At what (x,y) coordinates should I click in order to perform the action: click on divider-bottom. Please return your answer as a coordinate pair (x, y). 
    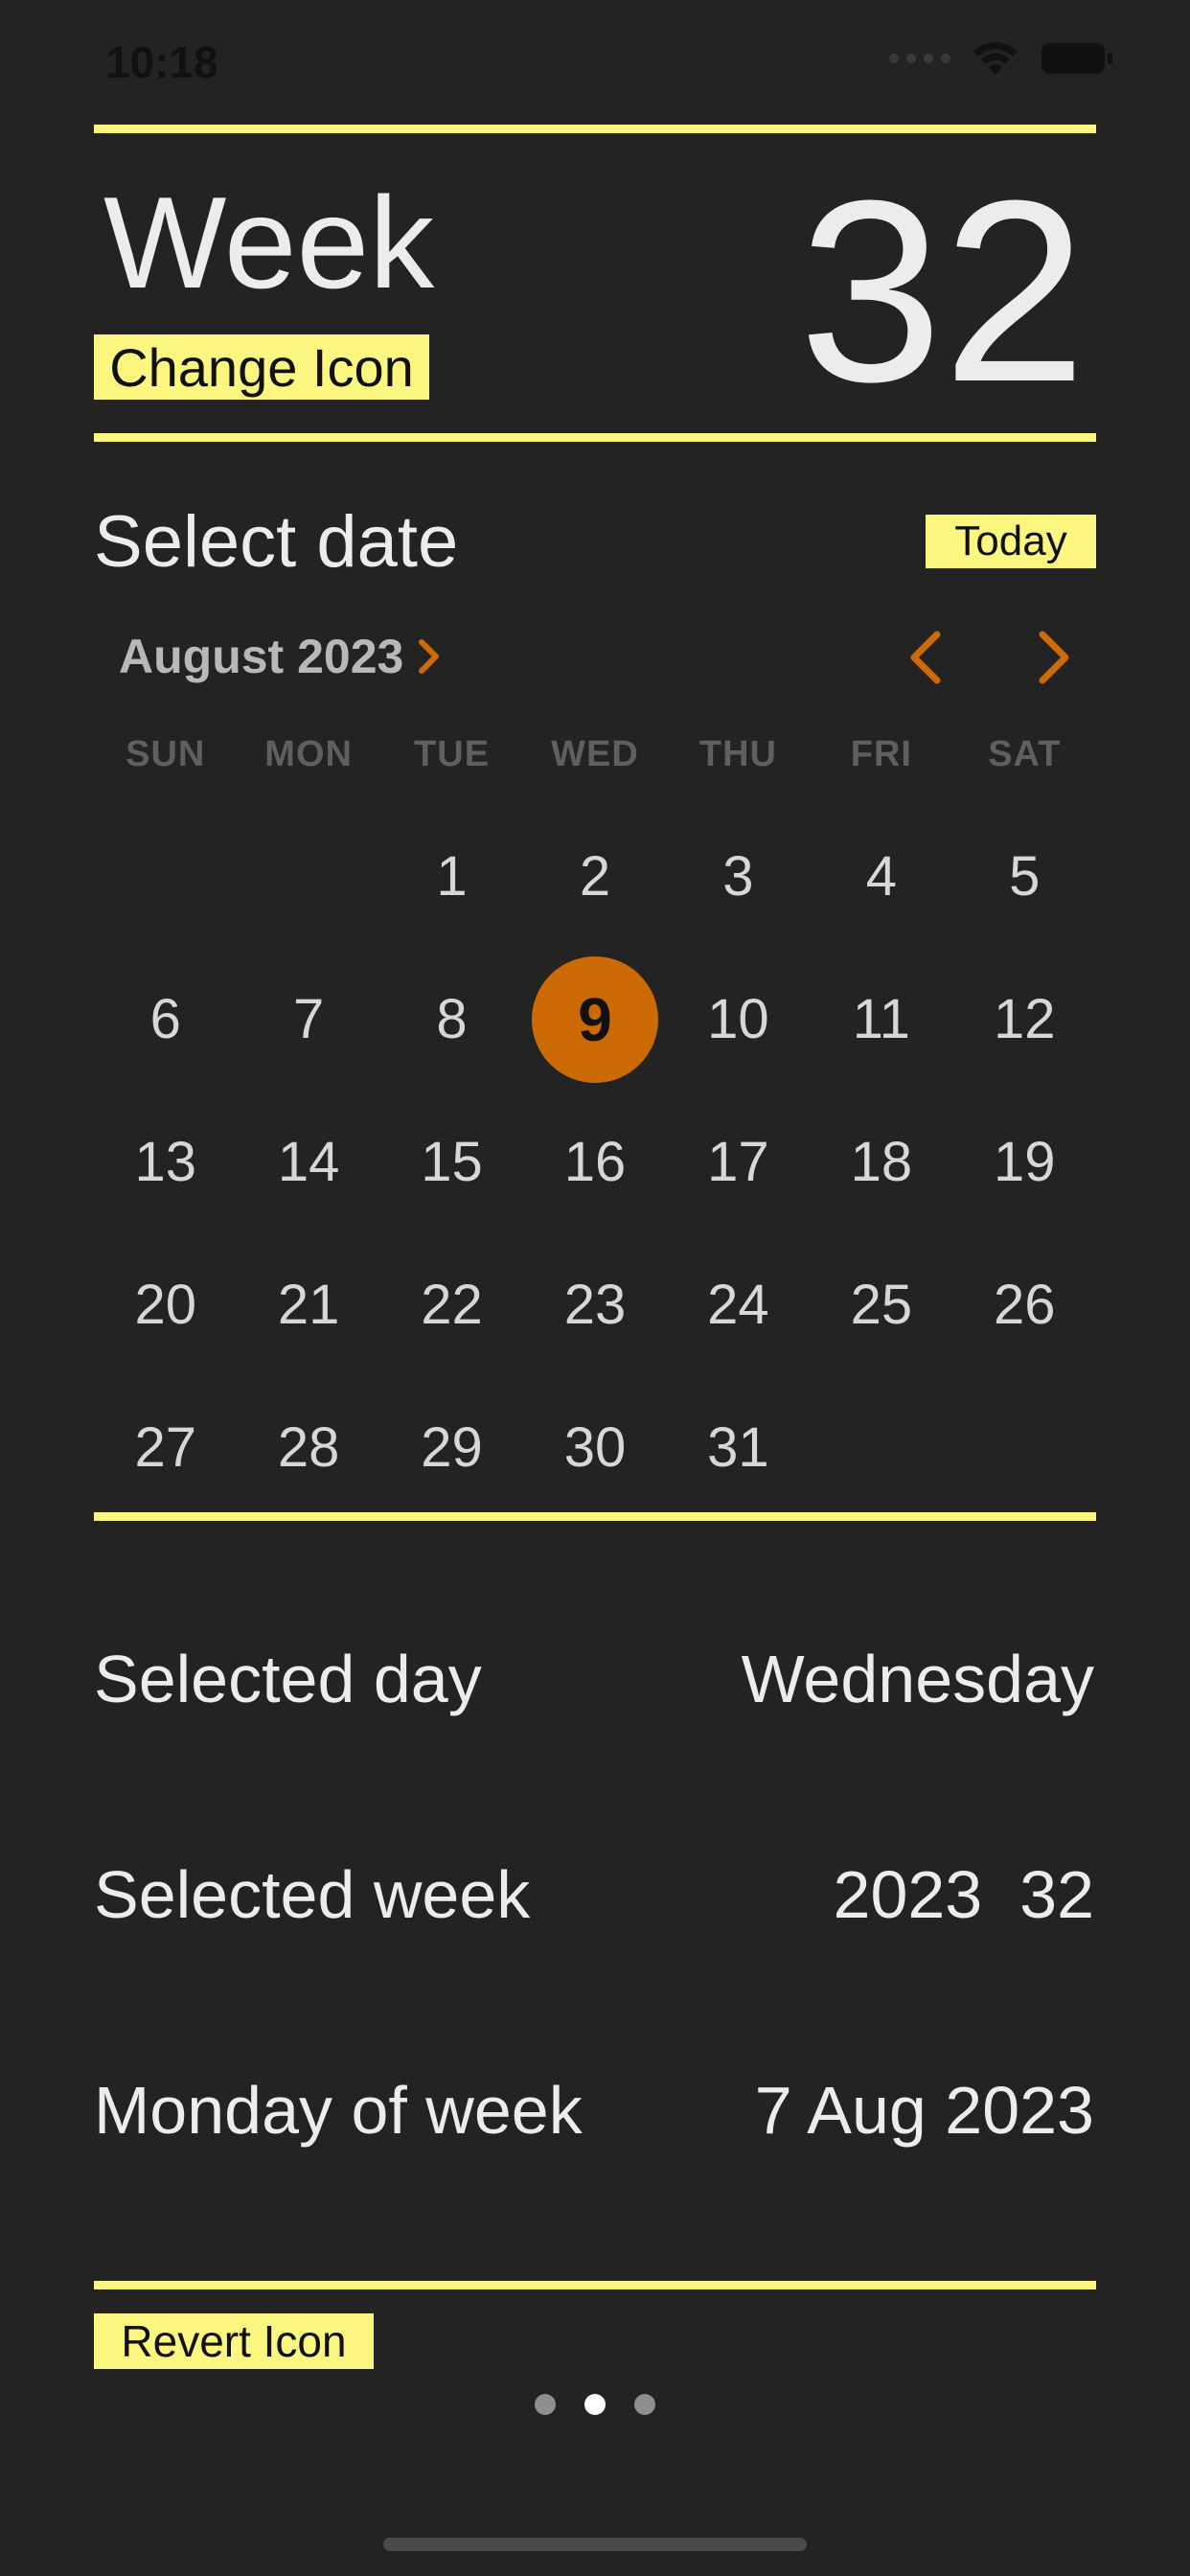
    Looking at the image, I should click on (595, 2285).